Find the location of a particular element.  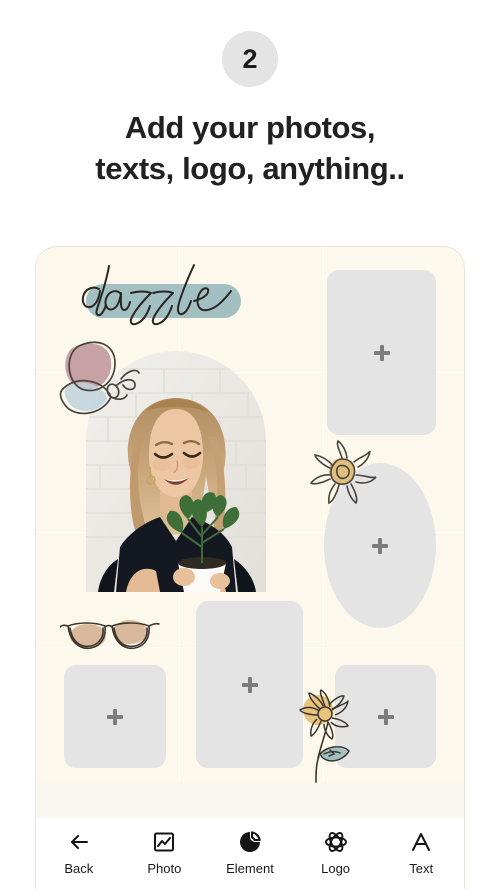

canvas-bottom-band is located at coordinates (250, 800).